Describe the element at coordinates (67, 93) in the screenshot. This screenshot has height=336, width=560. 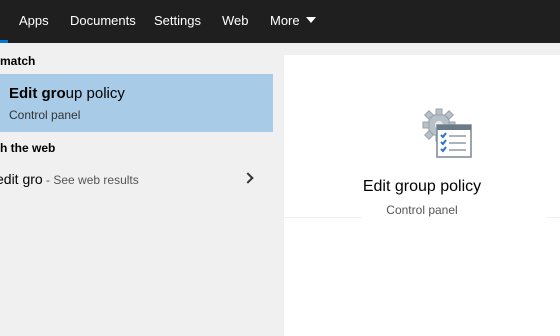
I see `best-match-title: Edit group policy` at that location.